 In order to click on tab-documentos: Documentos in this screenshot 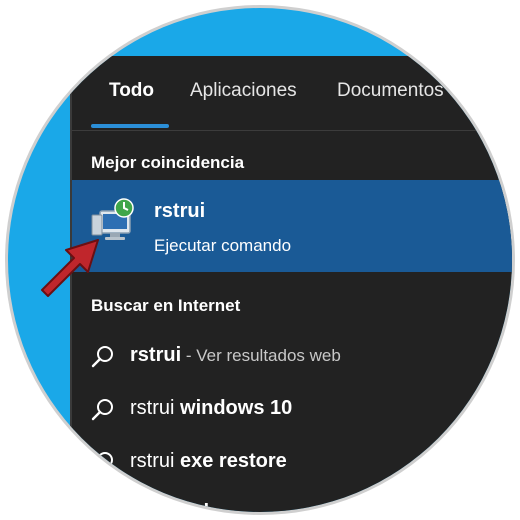, I will do `click(390, 91)`.